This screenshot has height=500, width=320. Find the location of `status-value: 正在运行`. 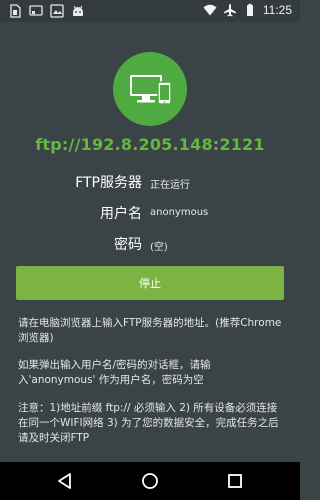

status-value: 正在运行 is located at coordinates (170, 185).